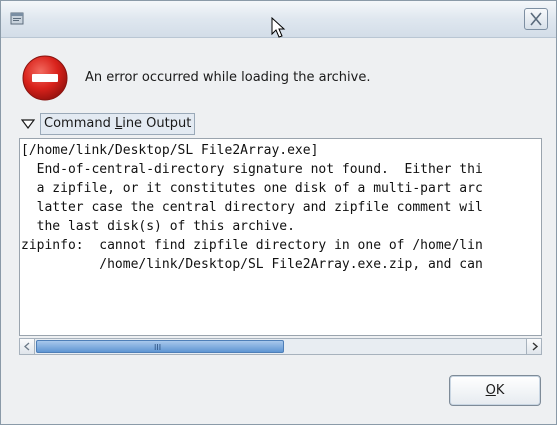  I want to click on mouse-cursor-icon, so click(278, 27).